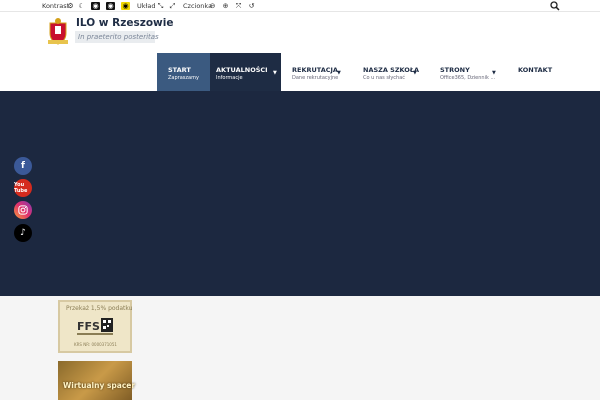 This screenshot has height=400, width=600. What do you see at coordinates (212, 6) in the screenshot?
I see `font-smaller-icon: ⊖` at bounding box center [212, 6].